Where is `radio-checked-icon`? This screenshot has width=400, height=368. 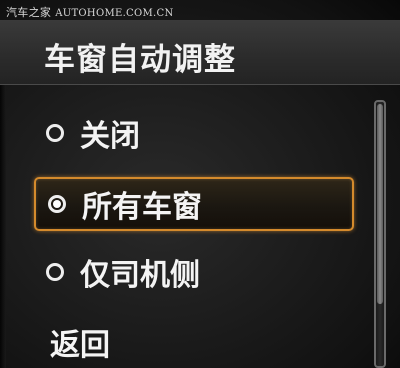
radio-checked-icon is located at coordinates (57, 204).